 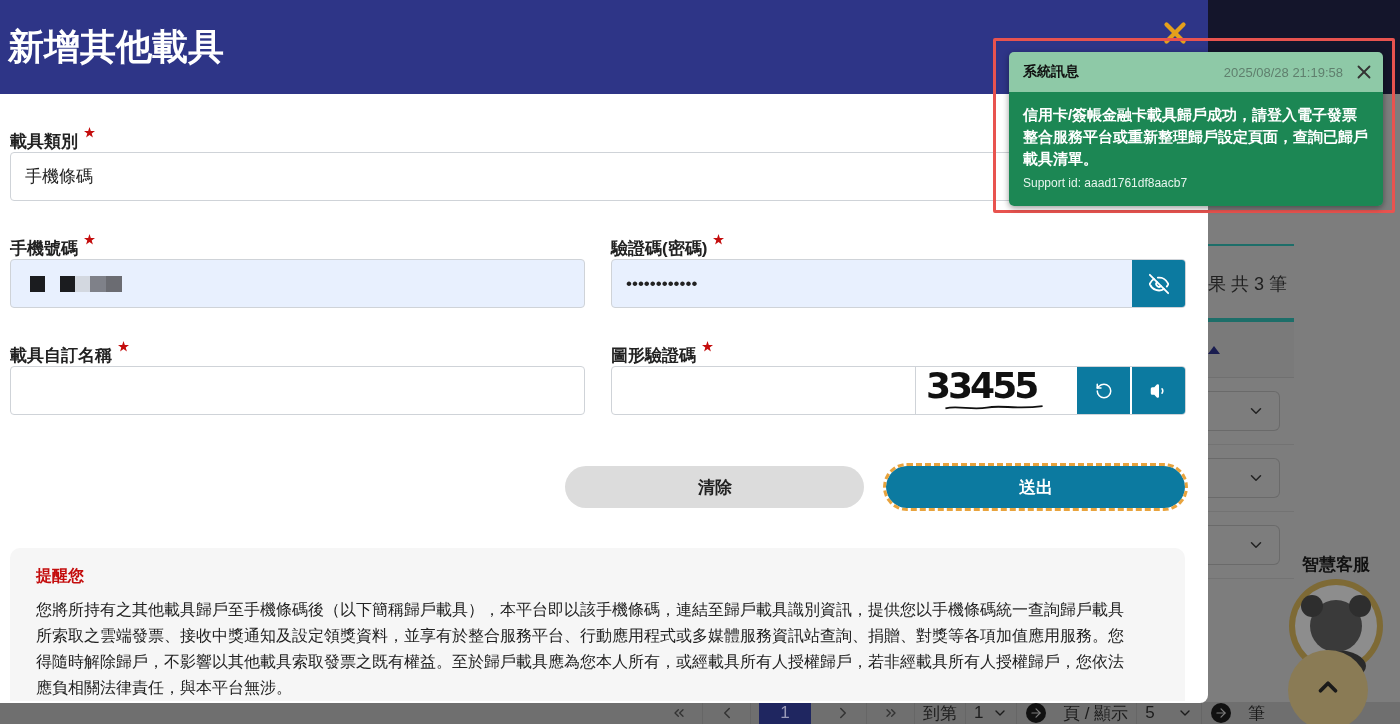 What do you see at coordinates (1336, 565) in the screenshot?
I see `chatbot-label: 智慧客服` at bounding box center [1336, 565].